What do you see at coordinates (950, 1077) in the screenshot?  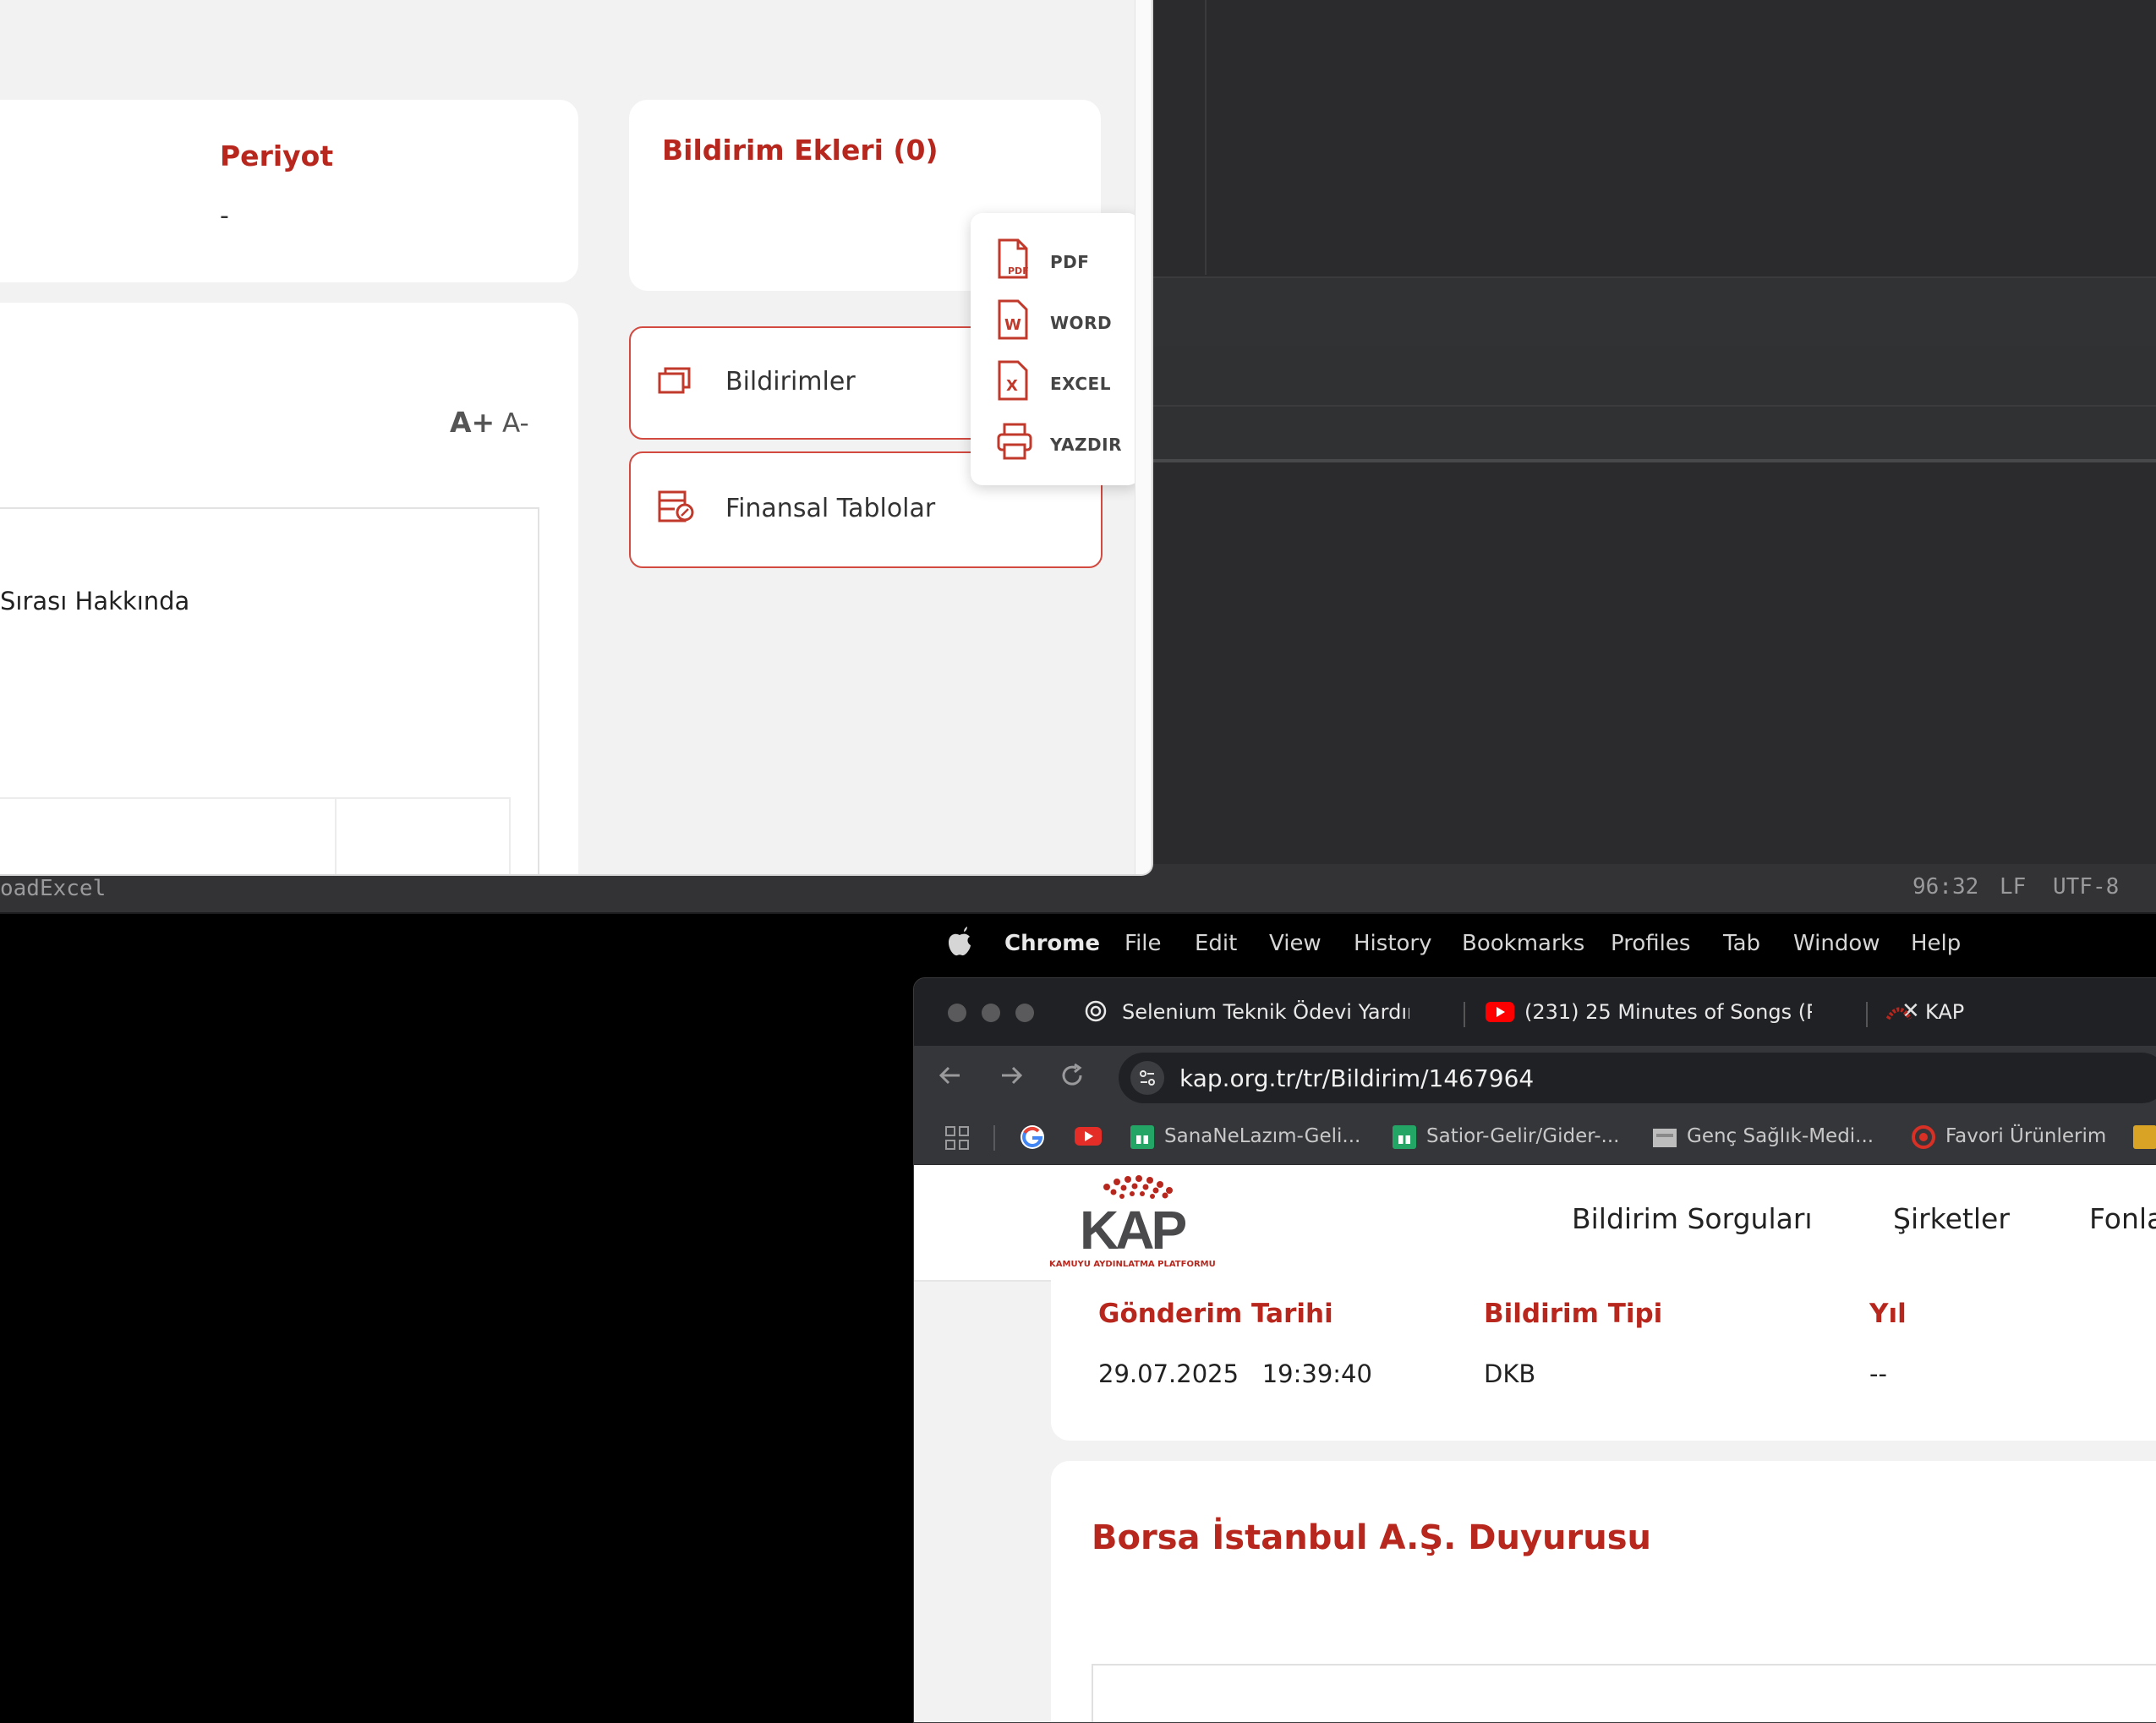 I see `back-arrow-icon` at bounding box center [950, 1077].